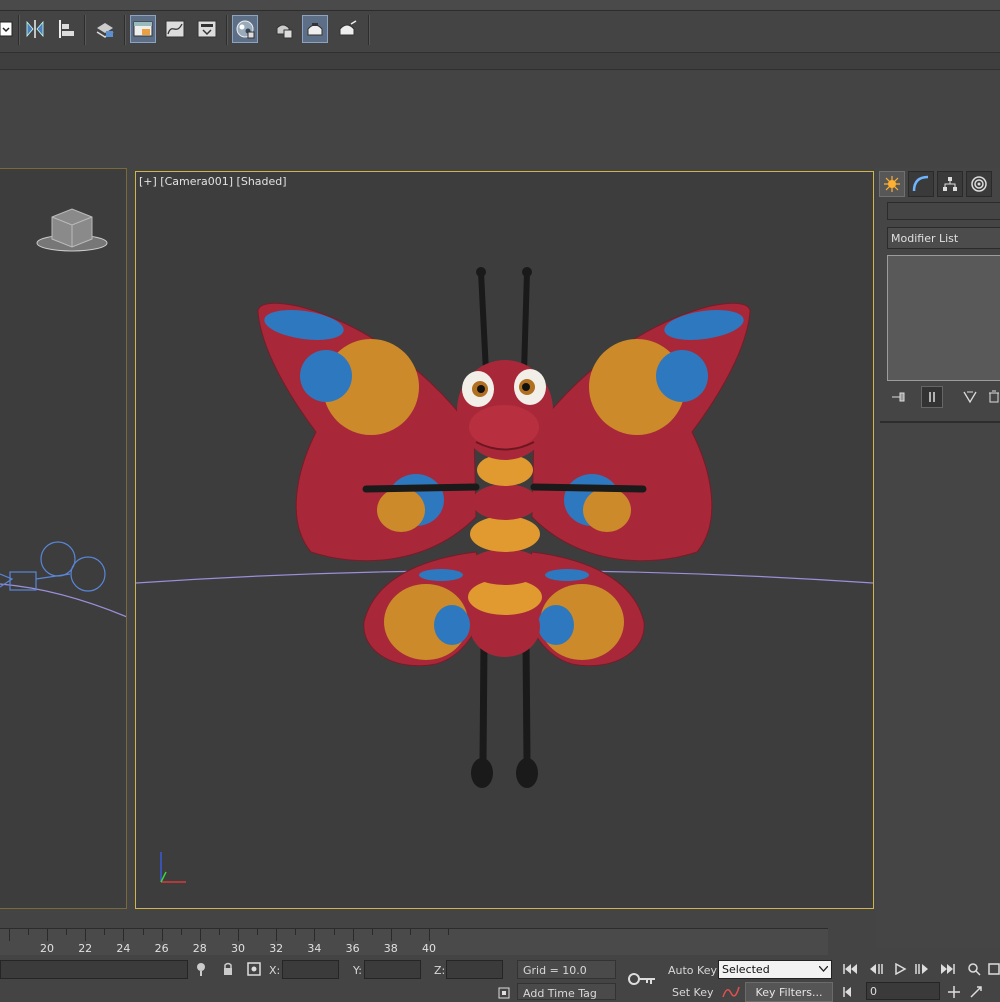 The image size is (1000, 1002). I want to click on x-label: X:, so click(275, 970).